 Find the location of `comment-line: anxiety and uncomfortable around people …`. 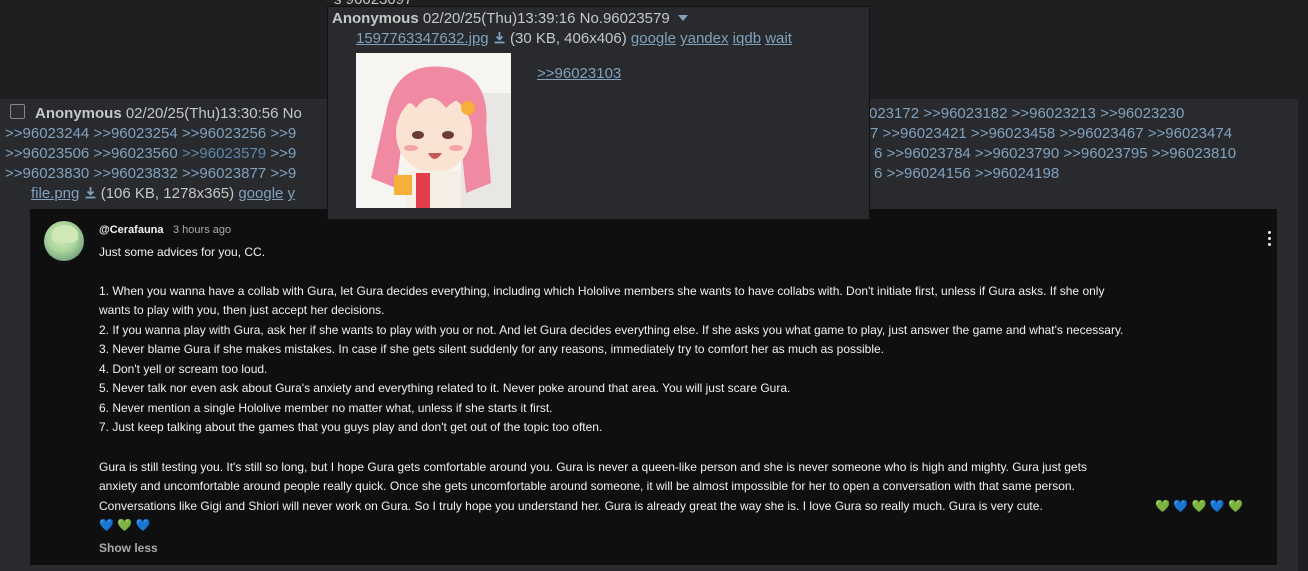

comment-line: anxiety and uncomfortable around people … is located at coordinates (587, 486).